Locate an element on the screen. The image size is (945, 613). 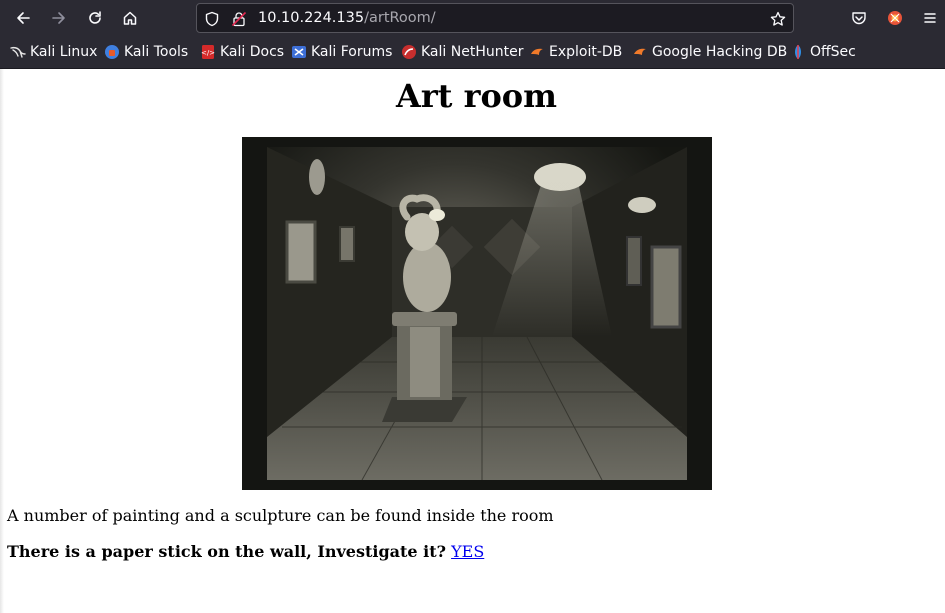
tracking-shield-icon is located at coordinates (212, 19).